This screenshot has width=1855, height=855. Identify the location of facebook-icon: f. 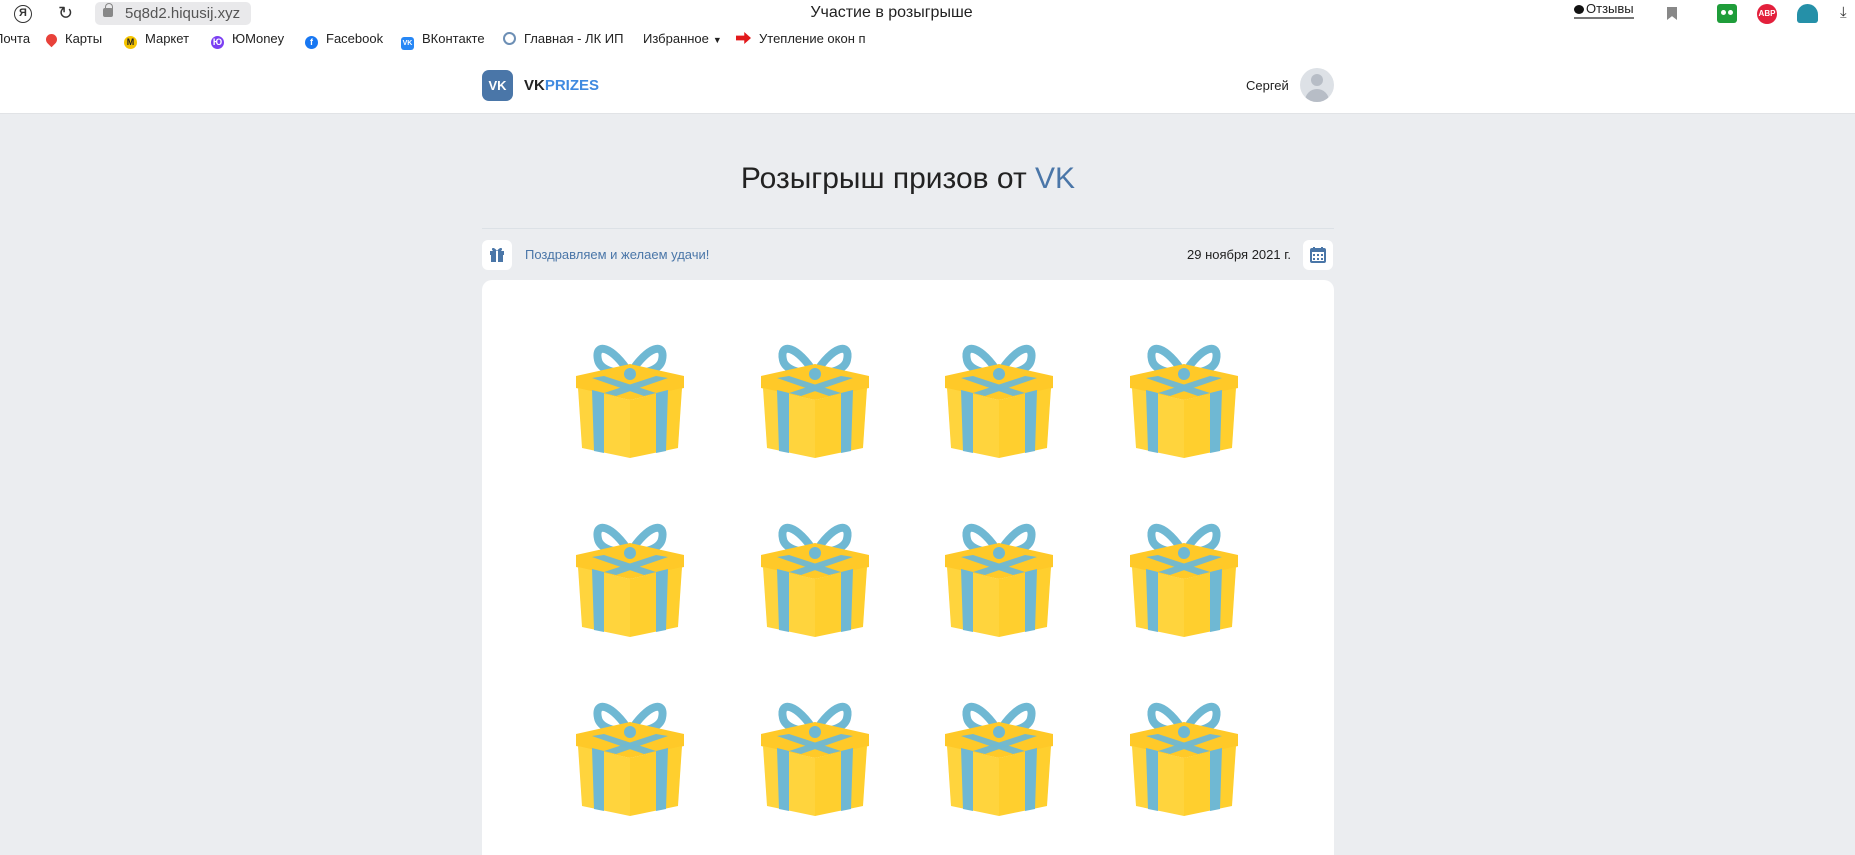
(311, 42).